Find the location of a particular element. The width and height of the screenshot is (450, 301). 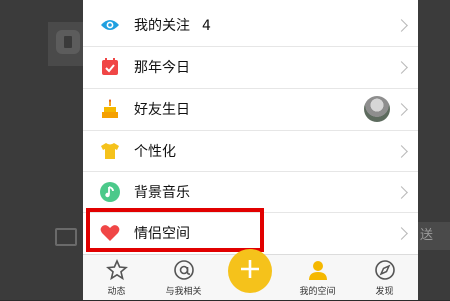

at-icon is located at coordinates (184, 270).